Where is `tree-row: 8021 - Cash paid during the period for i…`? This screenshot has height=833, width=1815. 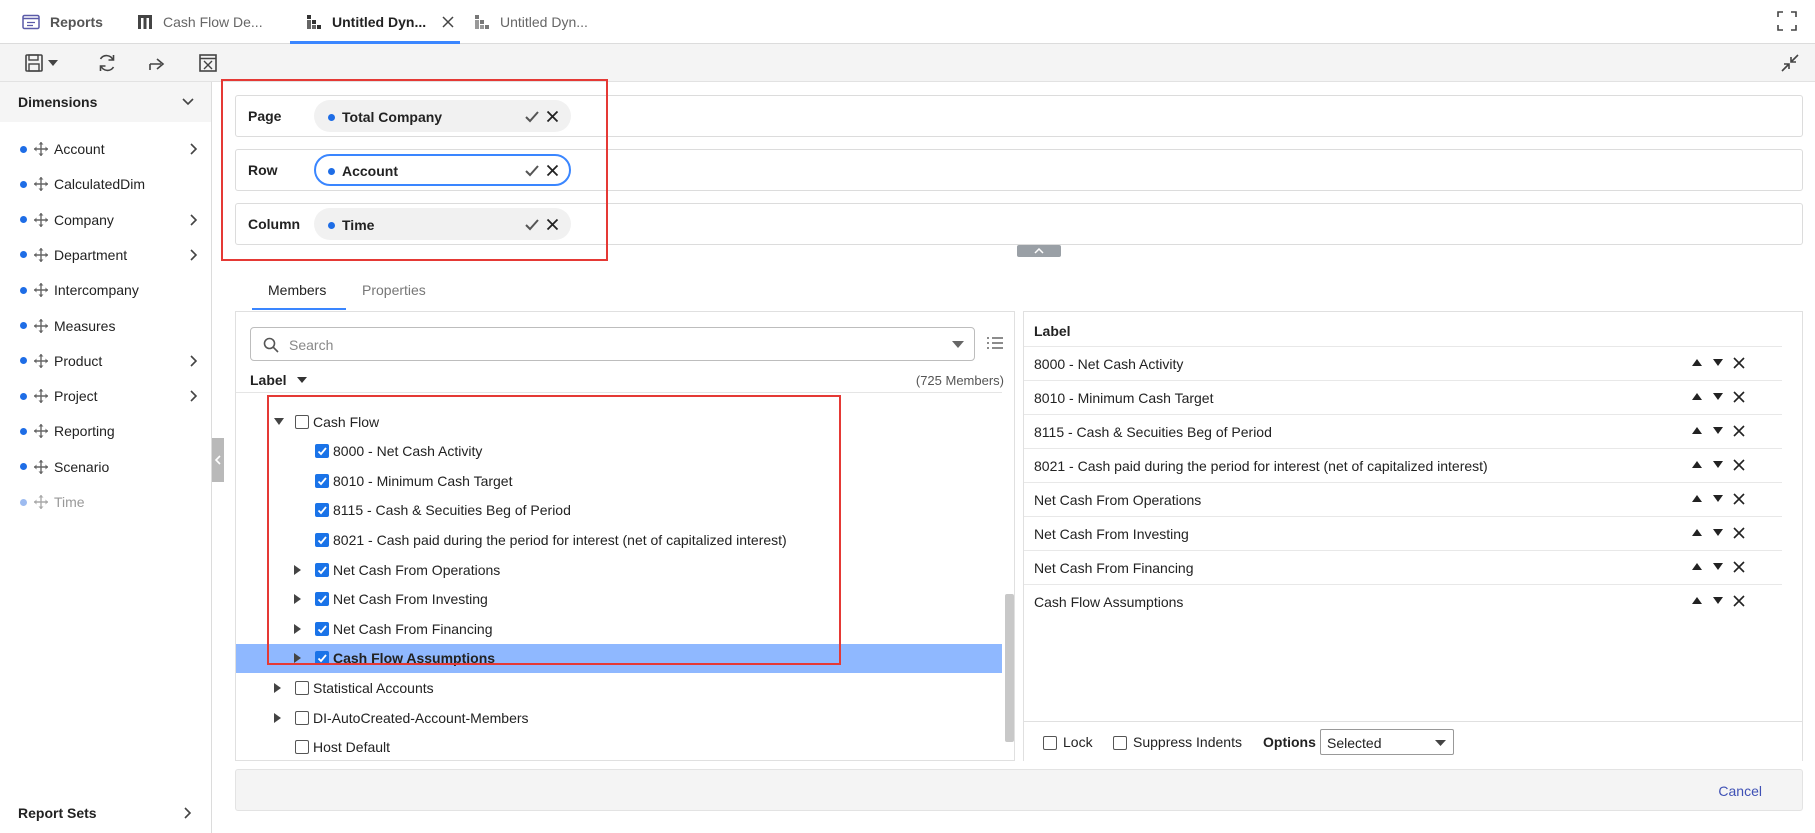 tree-row: 8021 - Cash paid during the period for i… is located at coordinates (619, 539).